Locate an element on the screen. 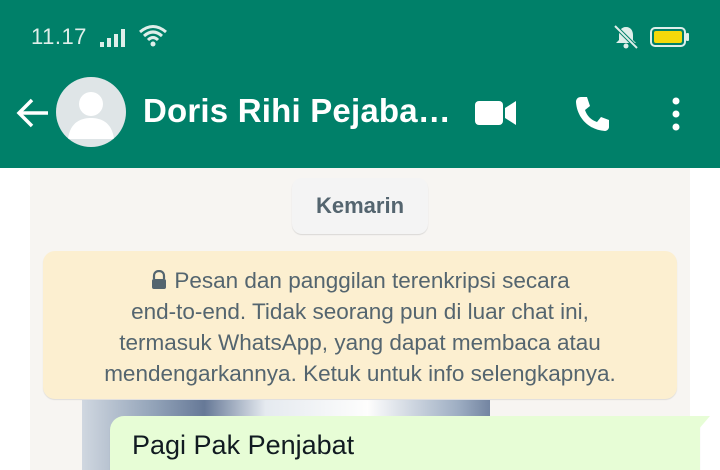 This screenshot has width=720, height=470. bubble-tail is located at coordinates (704, 423).